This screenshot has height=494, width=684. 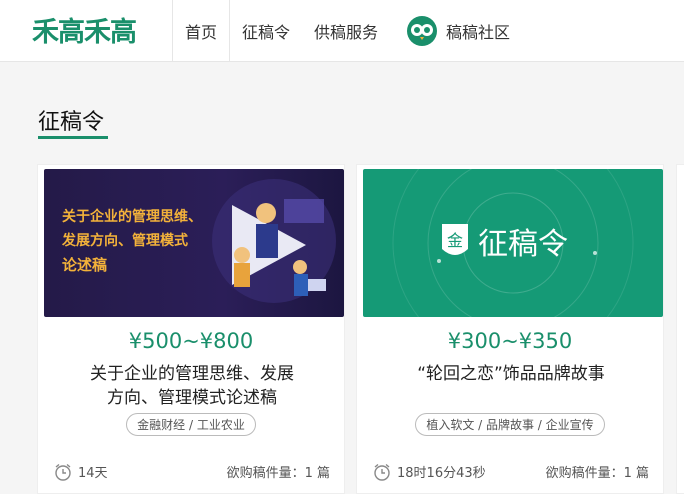 I want to click on card-1-meta: 14天 欲购稿件量：1 篇, so click(x=192, y=471).